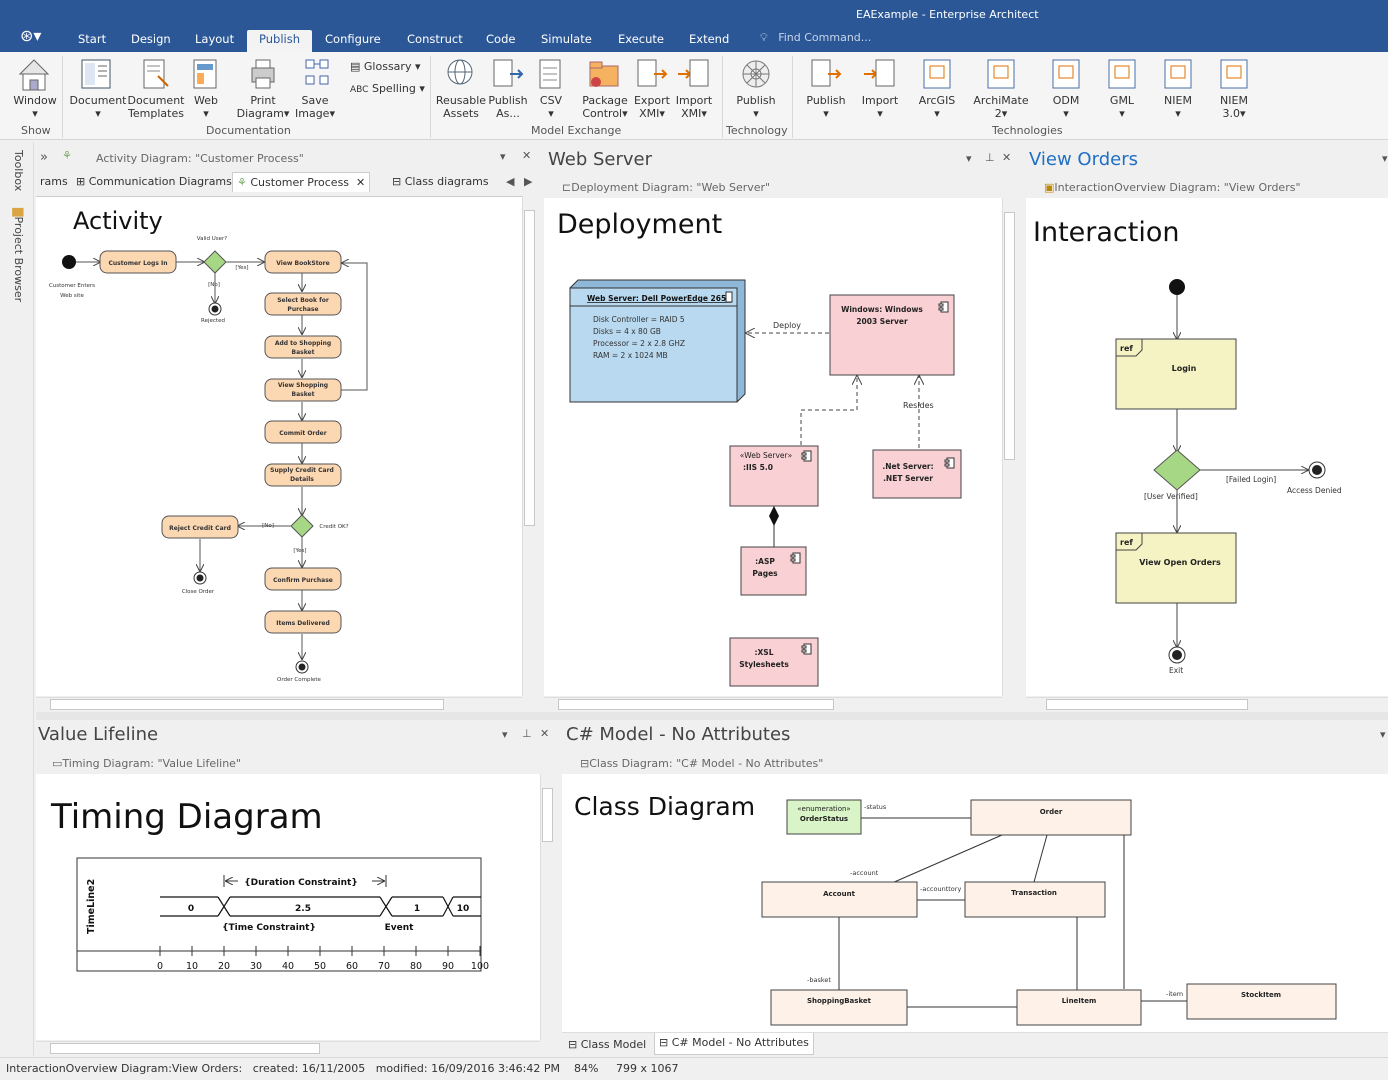 The height and width of the screenshot is (1080, 1388). I want to click on project-browser-tab: ▇Project Browser, so click(18, 255).